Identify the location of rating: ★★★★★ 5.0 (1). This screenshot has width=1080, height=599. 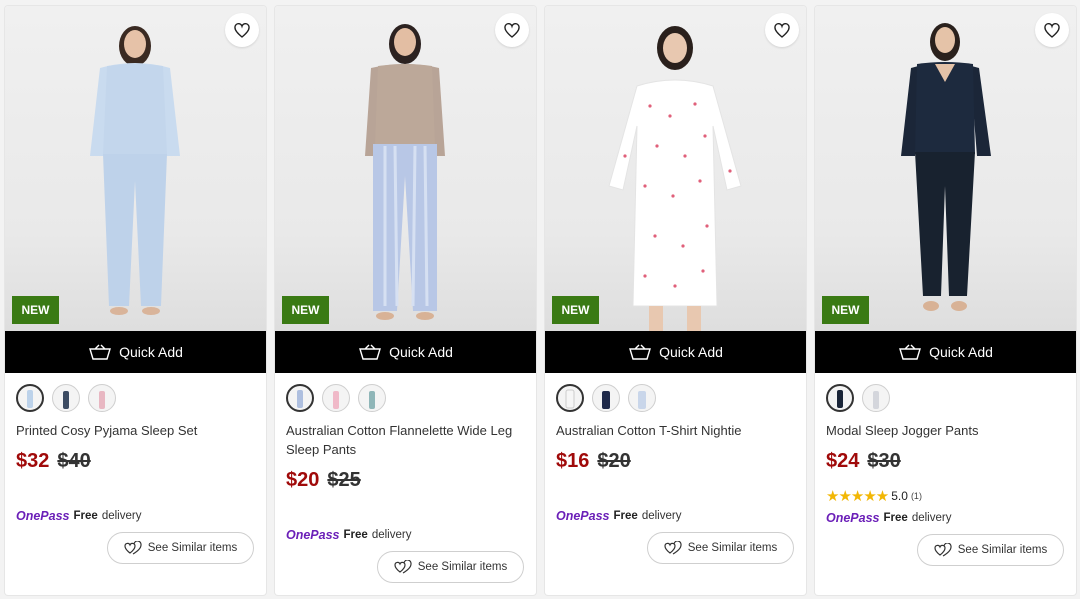
(874, 496).